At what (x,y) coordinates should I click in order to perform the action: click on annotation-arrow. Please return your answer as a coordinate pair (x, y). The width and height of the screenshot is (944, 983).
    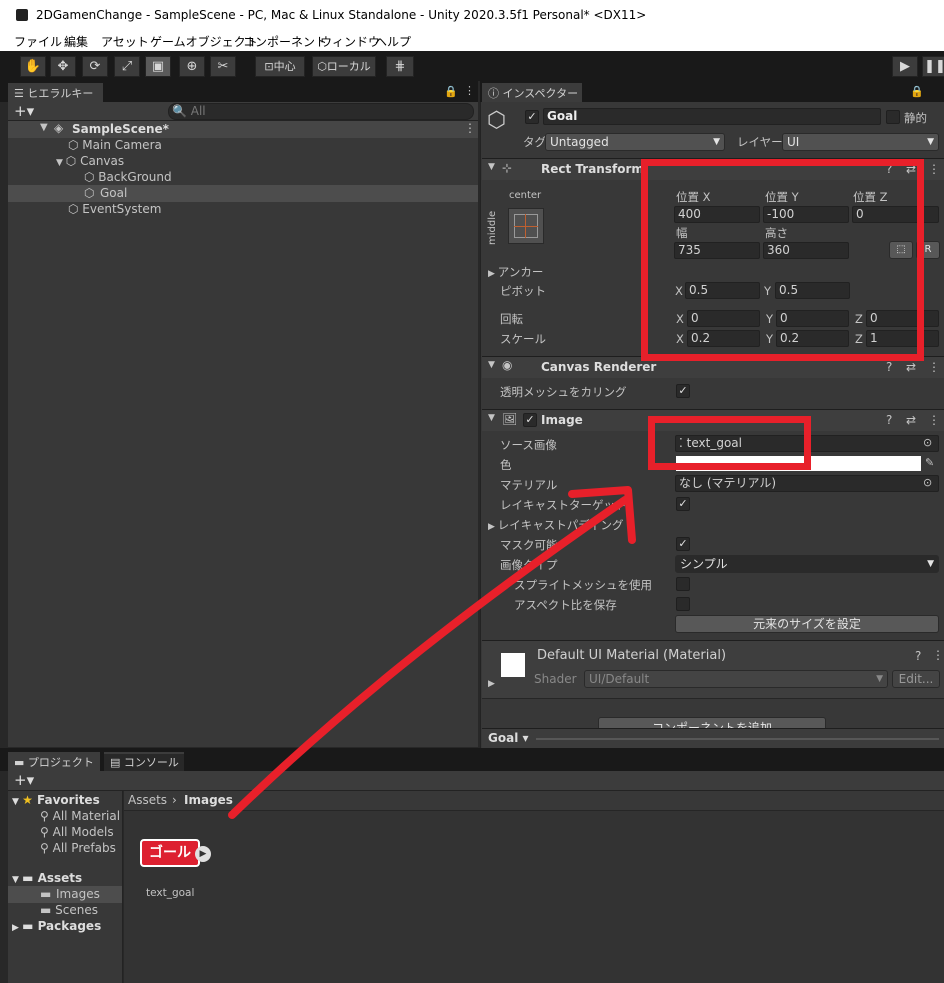
    Looking at the image, I should click on (432, 652).